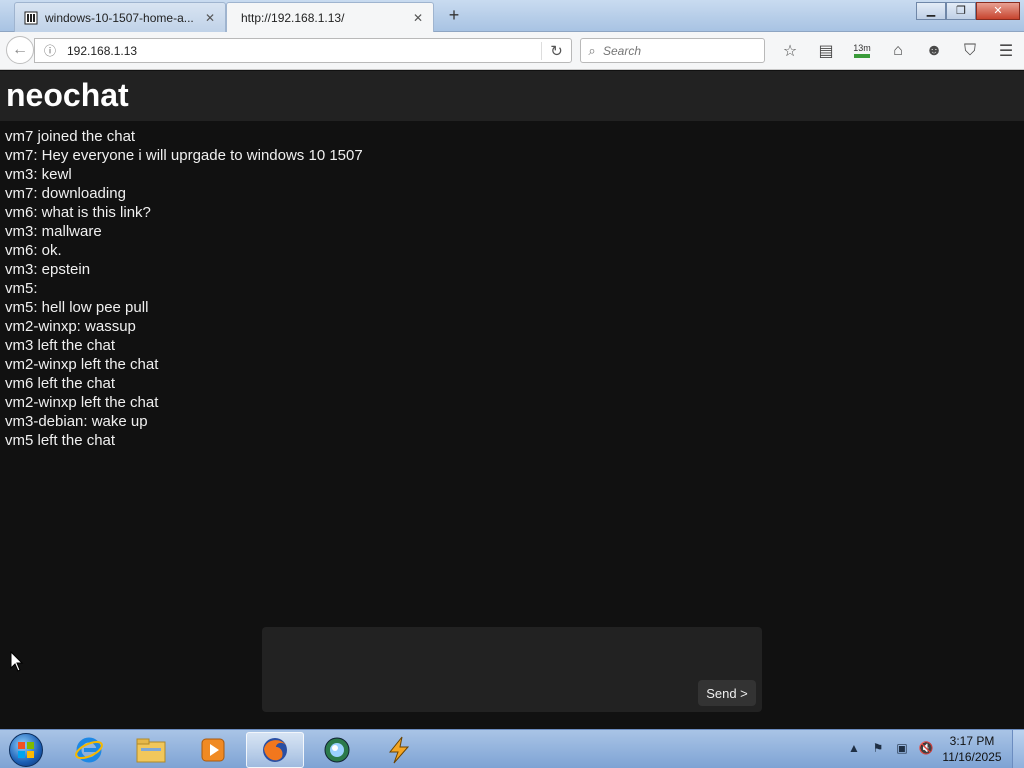 This screenshot has width=1024, height=768. What do you see at coordinates (1018, 749) in the screenshot?
I see `show-desktop-button` at bounding box center [1018, 749].